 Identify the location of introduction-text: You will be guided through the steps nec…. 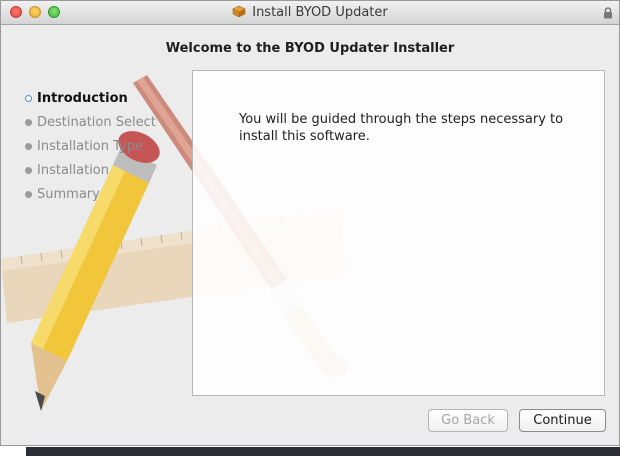
(401, 128).